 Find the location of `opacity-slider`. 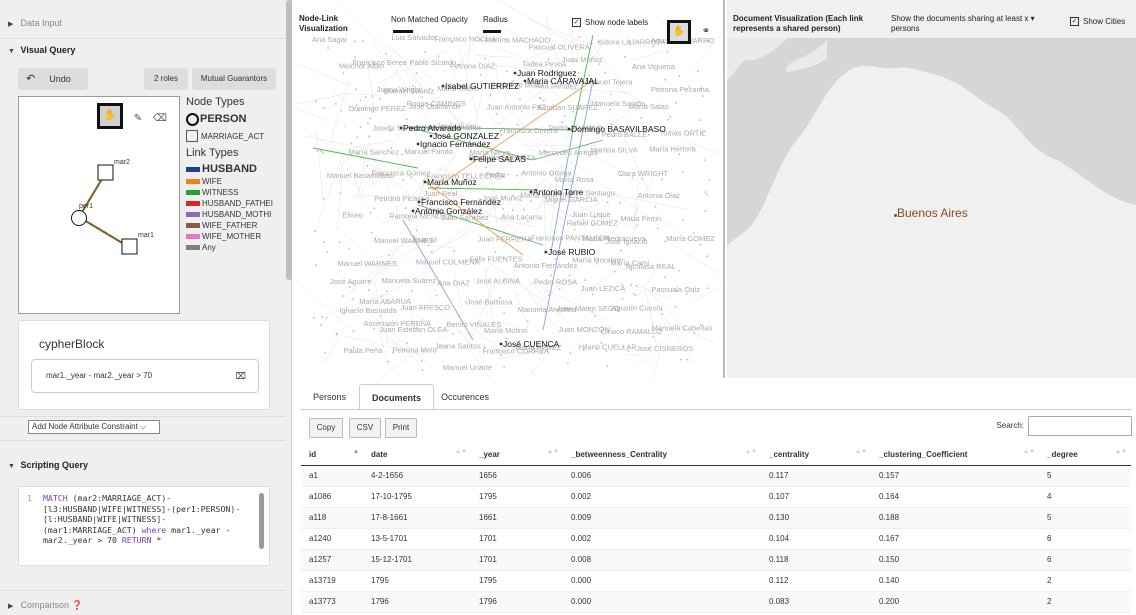

opacity-slider is located at coordinates (403, 31).